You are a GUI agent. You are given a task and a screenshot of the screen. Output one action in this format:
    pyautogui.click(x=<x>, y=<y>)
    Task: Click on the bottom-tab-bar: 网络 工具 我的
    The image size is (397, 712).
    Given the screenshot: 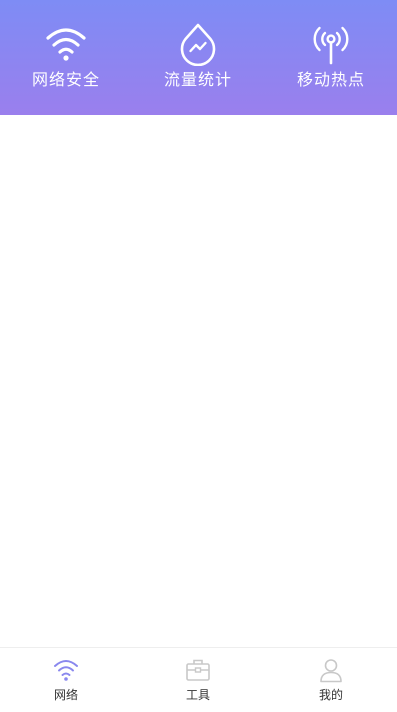 What is the action you would take?
    pyautogui.click(x=198, y=679)
    